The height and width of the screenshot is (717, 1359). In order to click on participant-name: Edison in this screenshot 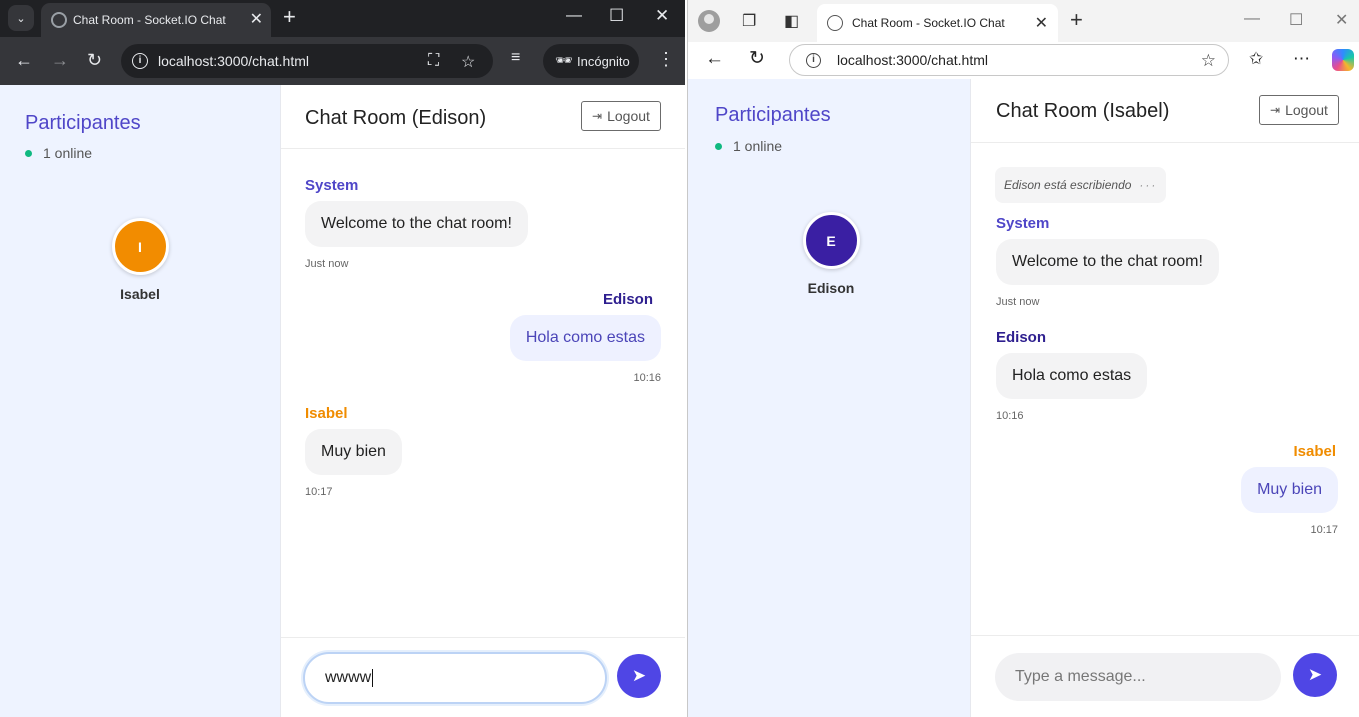, I will do `click(831, 288)`.